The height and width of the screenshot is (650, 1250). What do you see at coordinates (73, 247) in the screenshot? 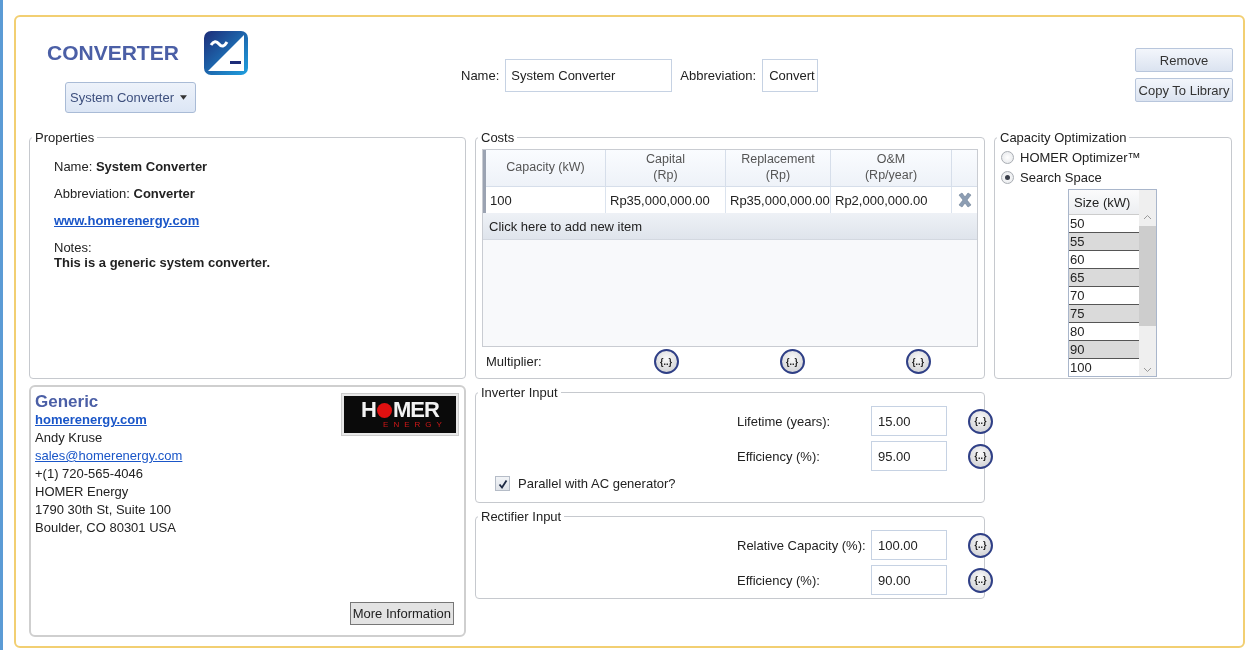
I see `notes-label: Notes:` at bounding box center [73, 247].